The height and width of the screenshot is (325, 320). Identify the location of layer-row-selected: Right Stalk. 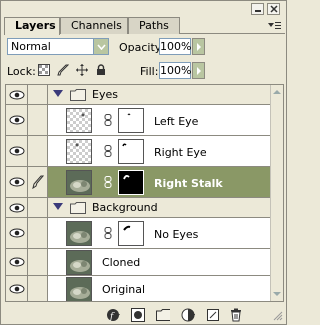
(138, 182).